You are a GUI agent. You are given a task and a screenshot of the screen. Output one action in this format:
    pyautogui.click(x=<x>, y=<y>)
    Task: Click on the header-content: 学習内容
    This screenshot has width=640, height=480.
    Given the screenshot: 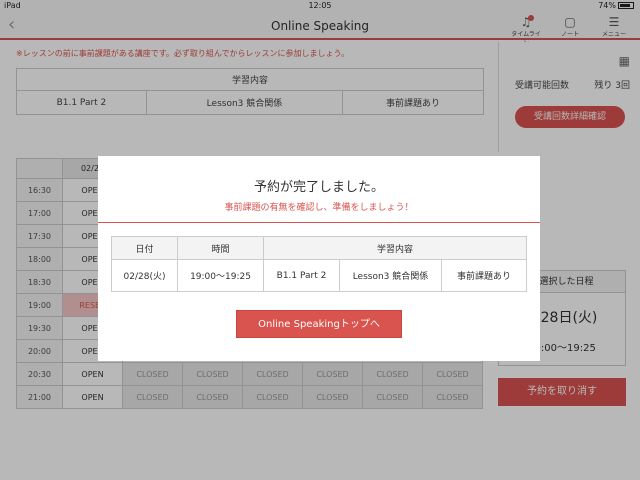 What is the action you would take?
    pyautogui.click(x=395, y=248)
    